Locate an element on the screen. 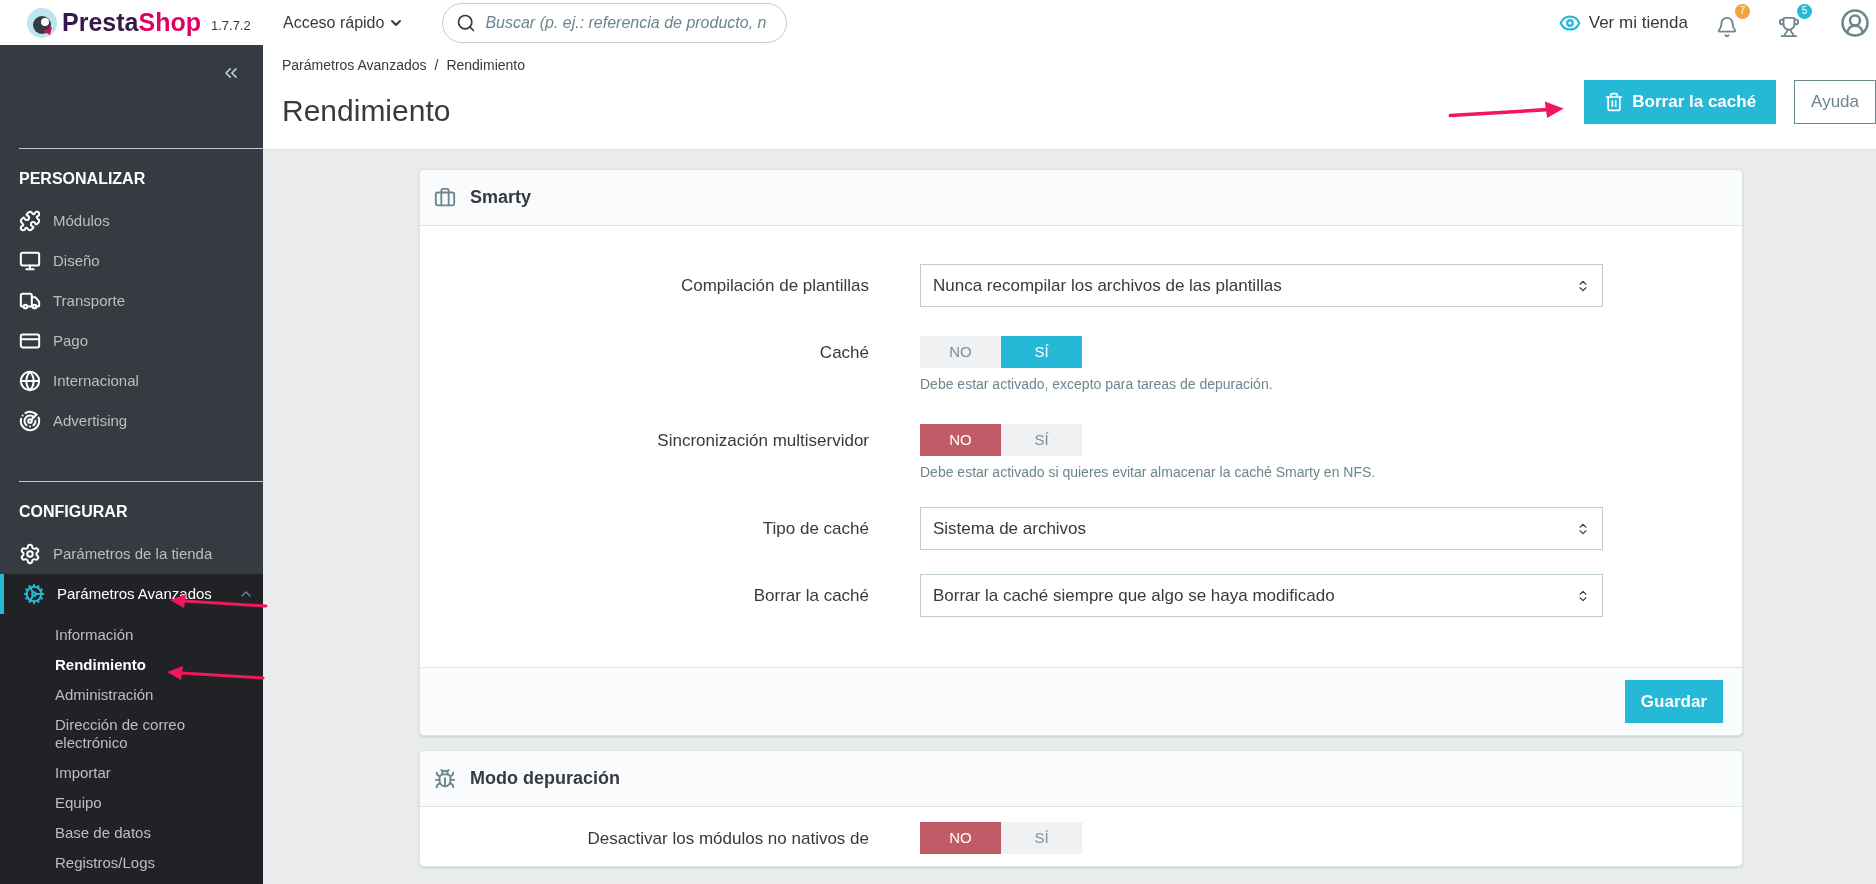  submenu-item: Información is located at coordinates (139, 635).